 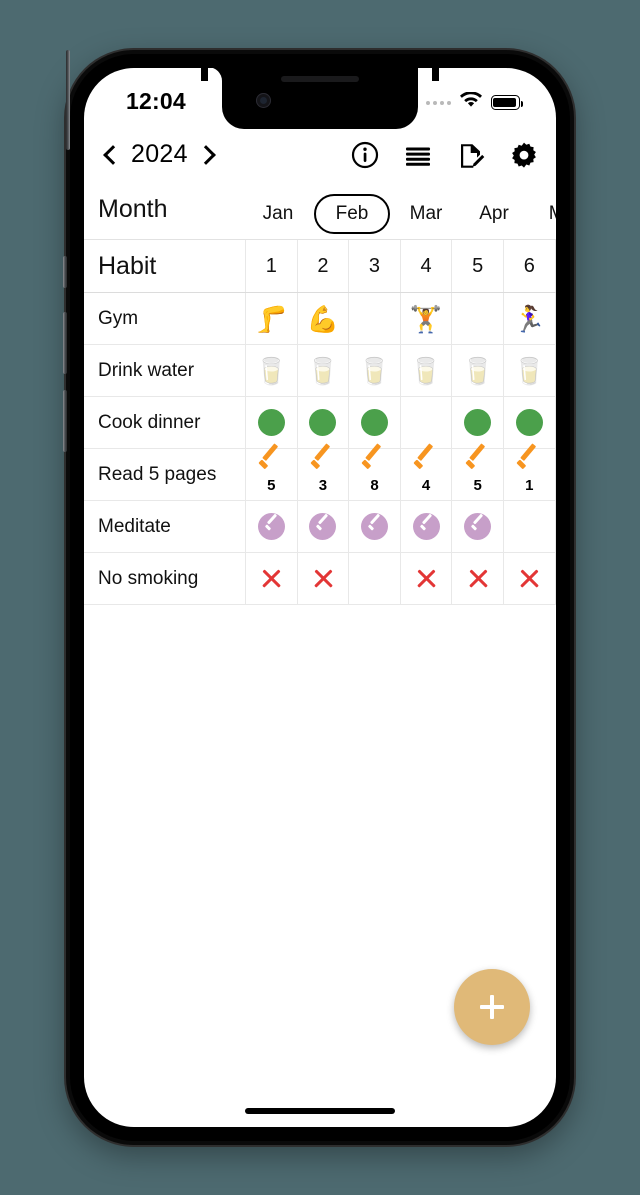 I want to click on volume-down-button, so click(x=65, y=421).